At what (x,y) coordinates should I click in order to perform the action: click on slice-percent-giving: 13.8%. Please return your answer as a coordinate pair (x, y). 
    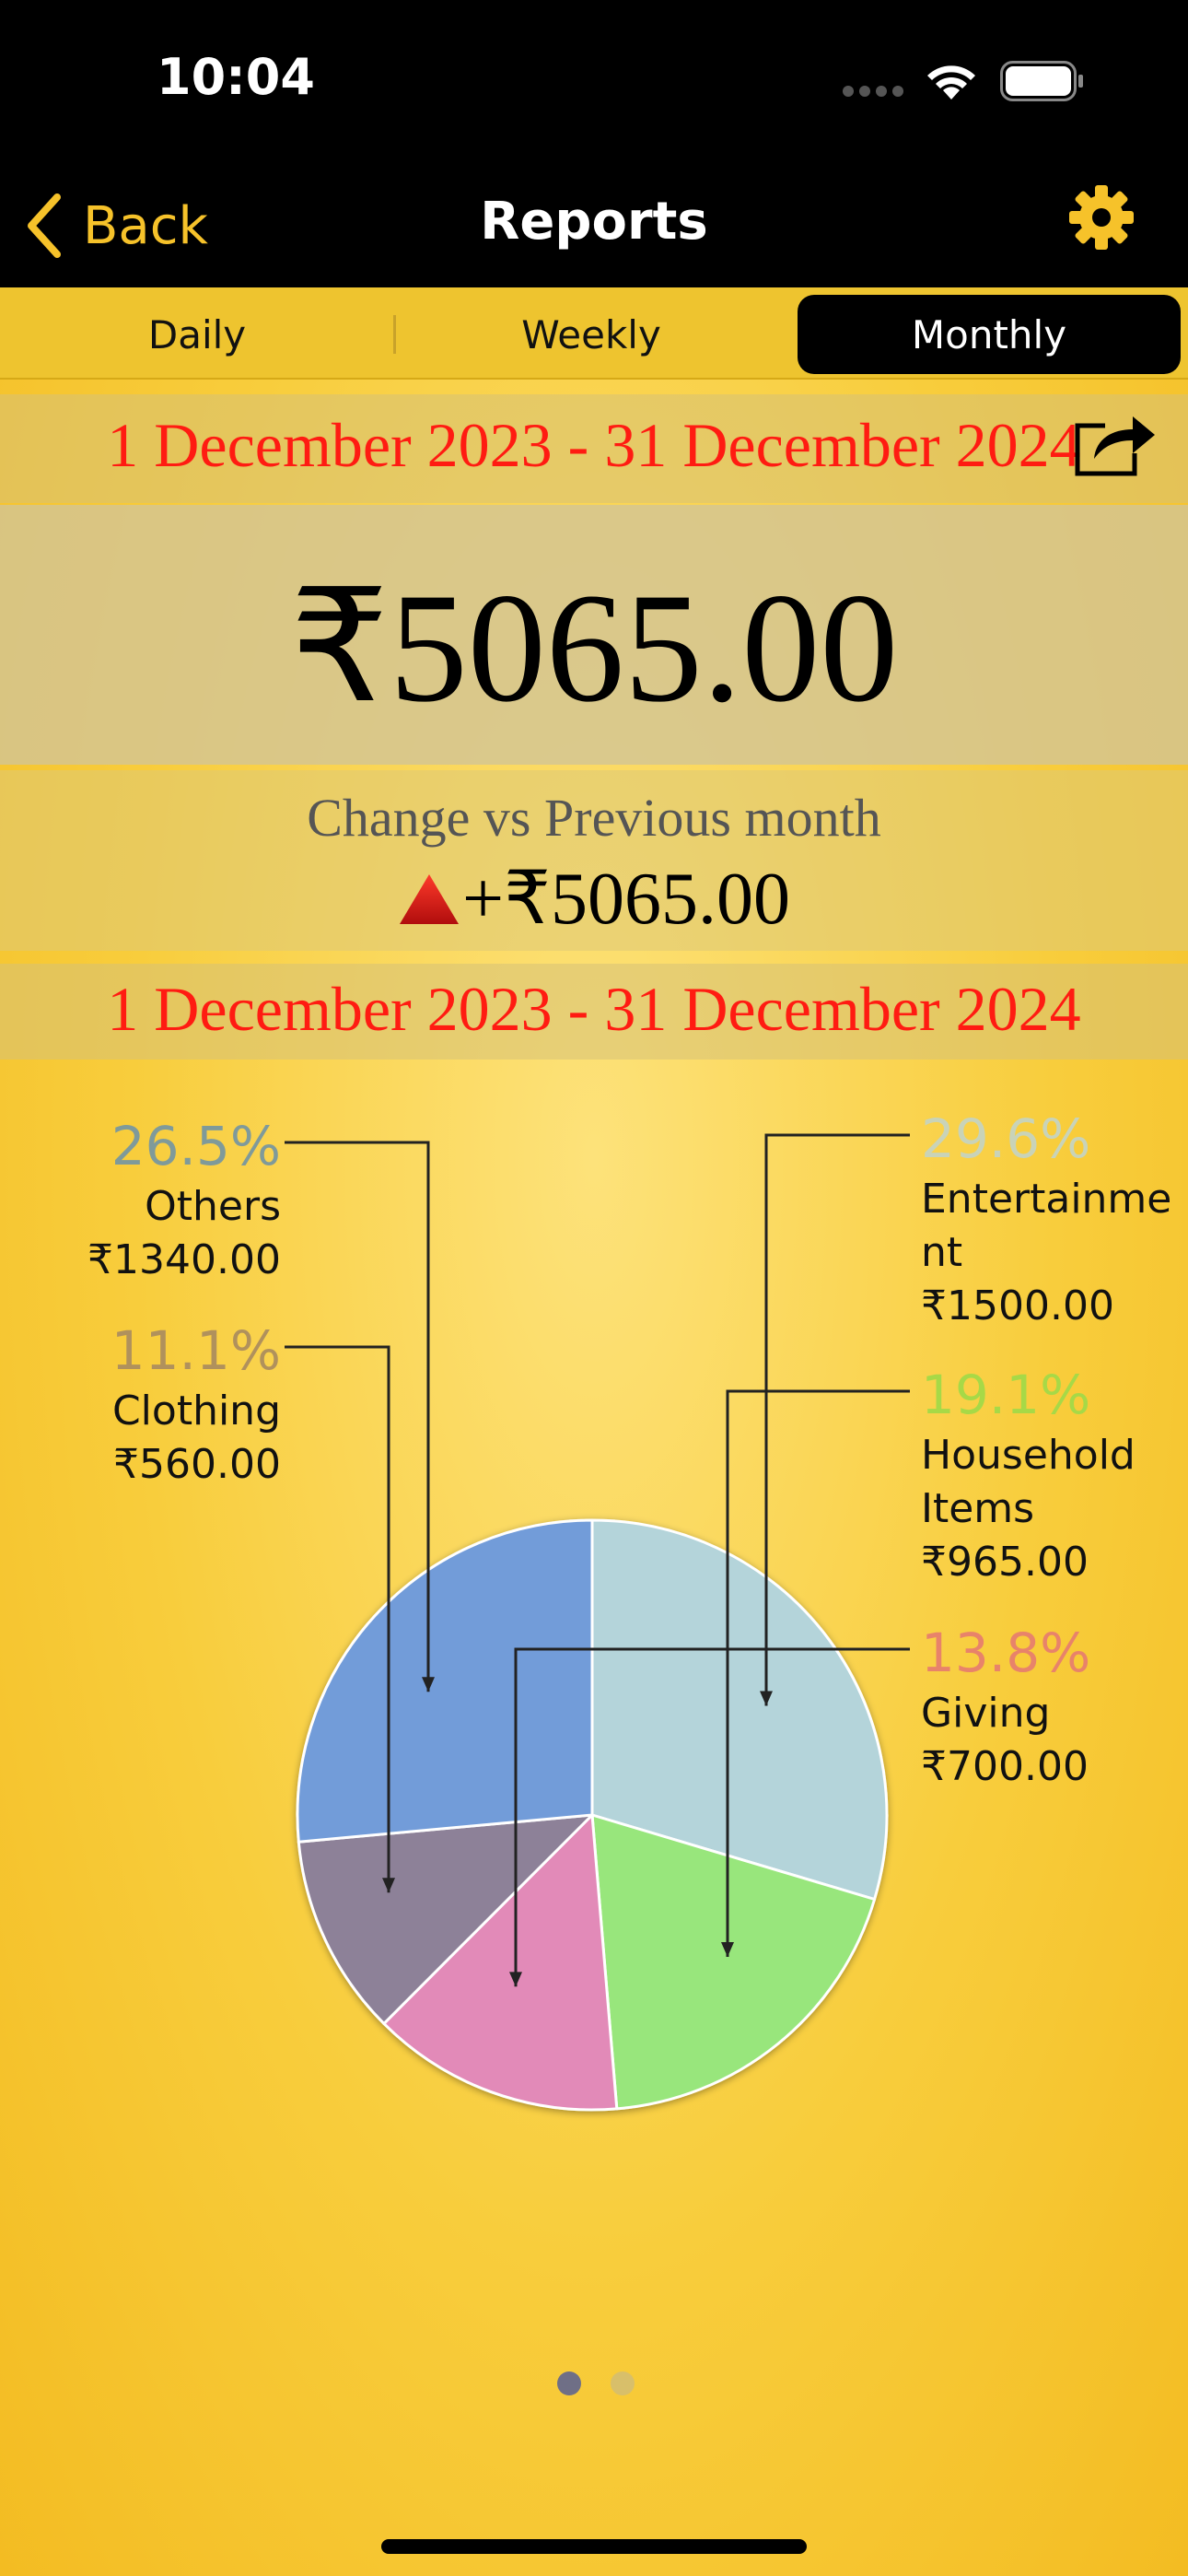
    Looking at the image, I should click on (1005, 1653).